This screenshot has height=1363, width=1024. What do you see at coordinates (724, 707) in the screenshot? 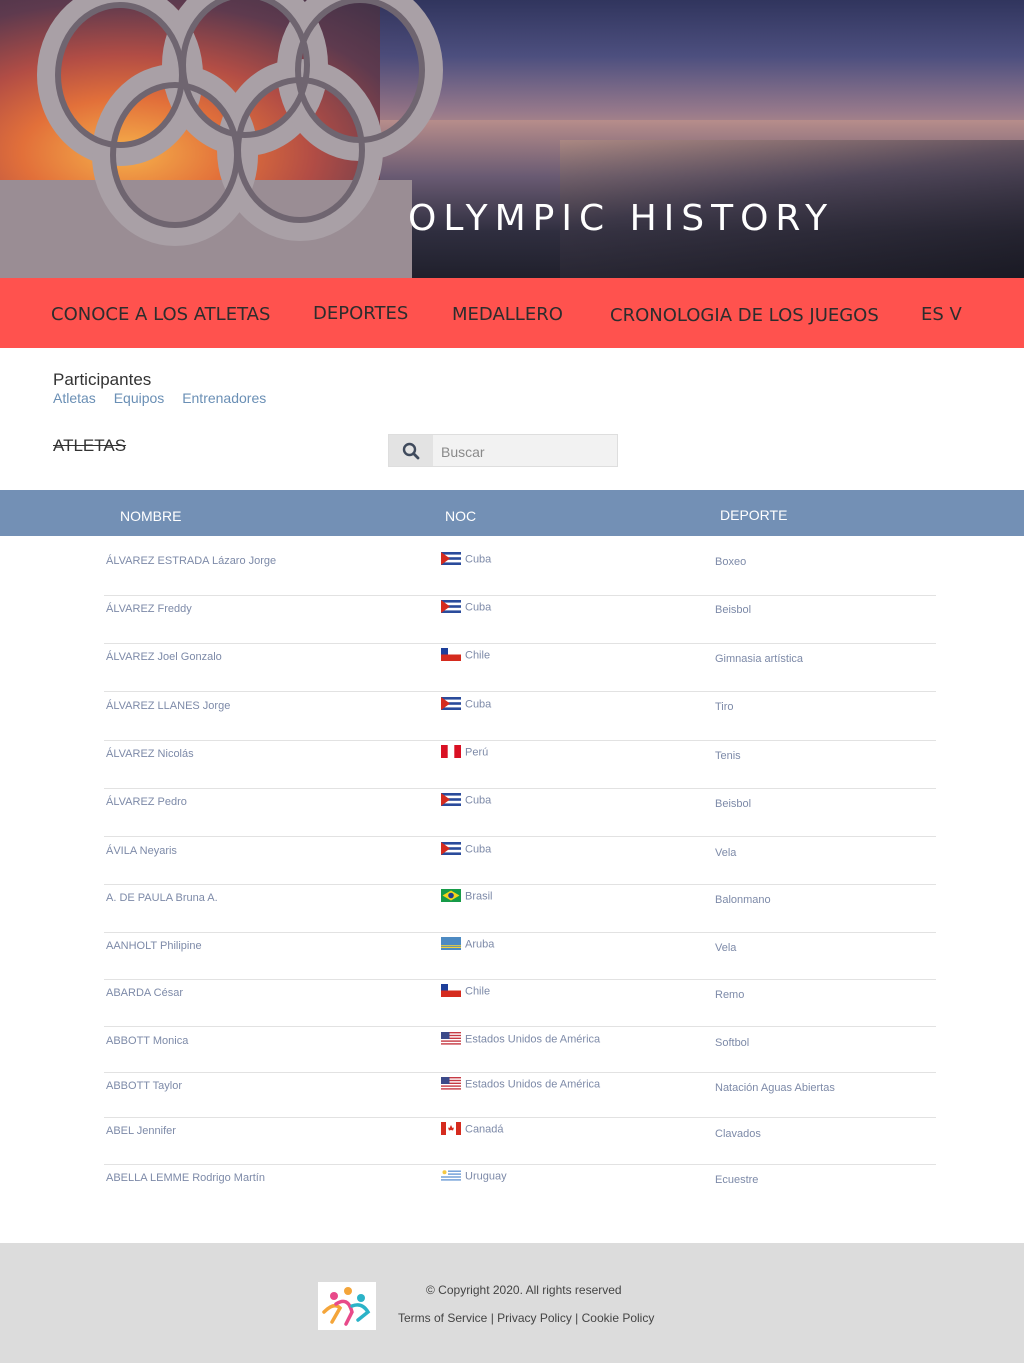
I see `athlete-sport: Tiro` at bounding box center [724, 707].